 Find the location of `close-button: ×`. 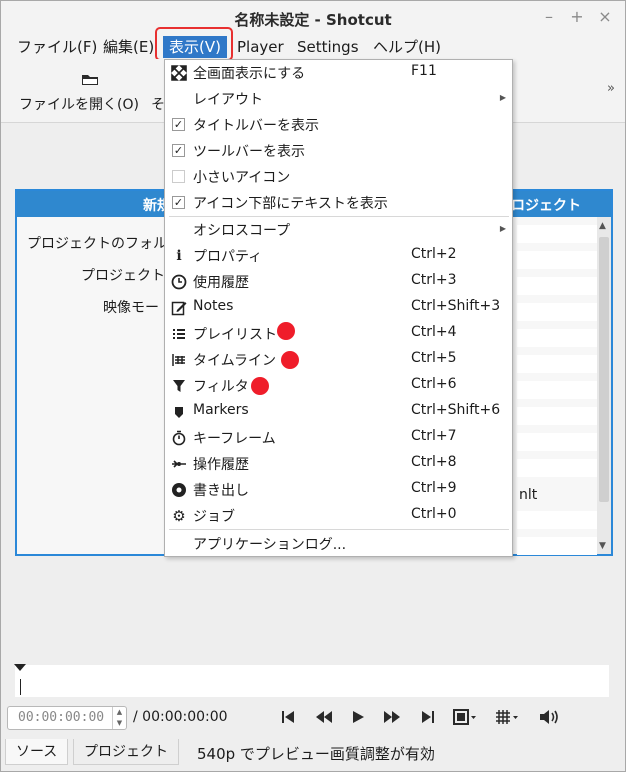

close-button: × is located at coordinates (605, 17).